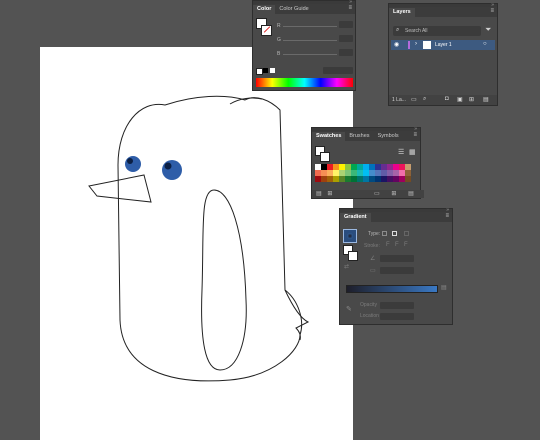 The width and height of the screenshot is (540, 440). I want to click on layer-color-bar, so click(409, 45).